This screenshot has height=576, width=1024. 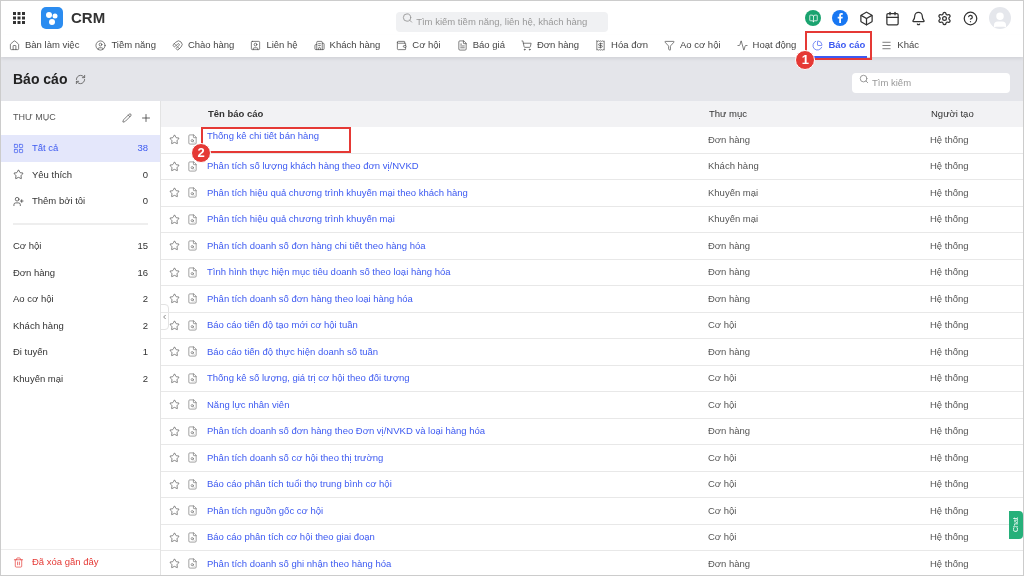 What do you see at coordinates (301, 219) in the screenshot?
I see `report-name-link: Phân tích hiệu quả chương trình khuyến mại` at bounding box center [301, 219].